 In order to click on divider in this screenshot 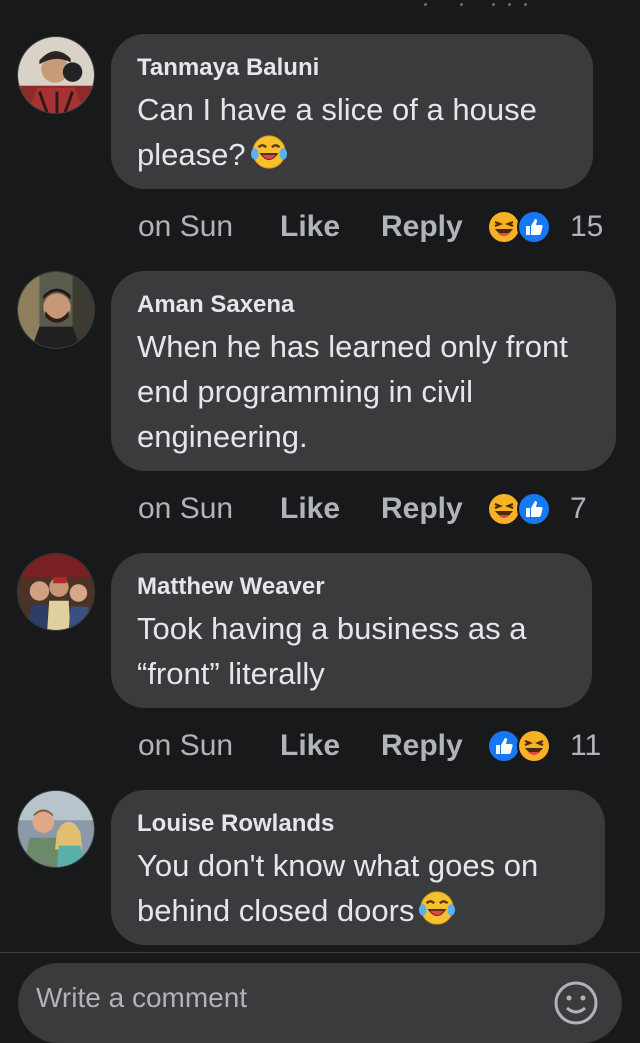, I will do `click(320, 952)`.